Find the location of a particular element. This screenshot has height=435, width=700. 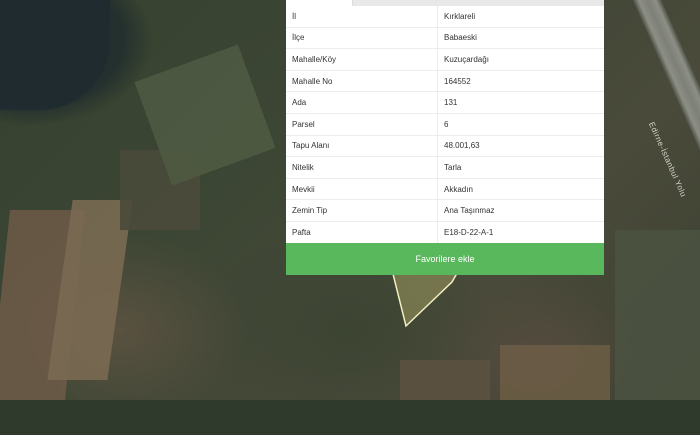

row-key: Pafta is located at coordinates (362, 232).